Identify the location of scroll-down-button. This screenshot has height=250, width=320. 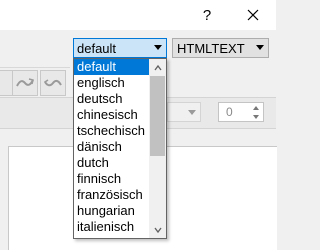
(157, 229).